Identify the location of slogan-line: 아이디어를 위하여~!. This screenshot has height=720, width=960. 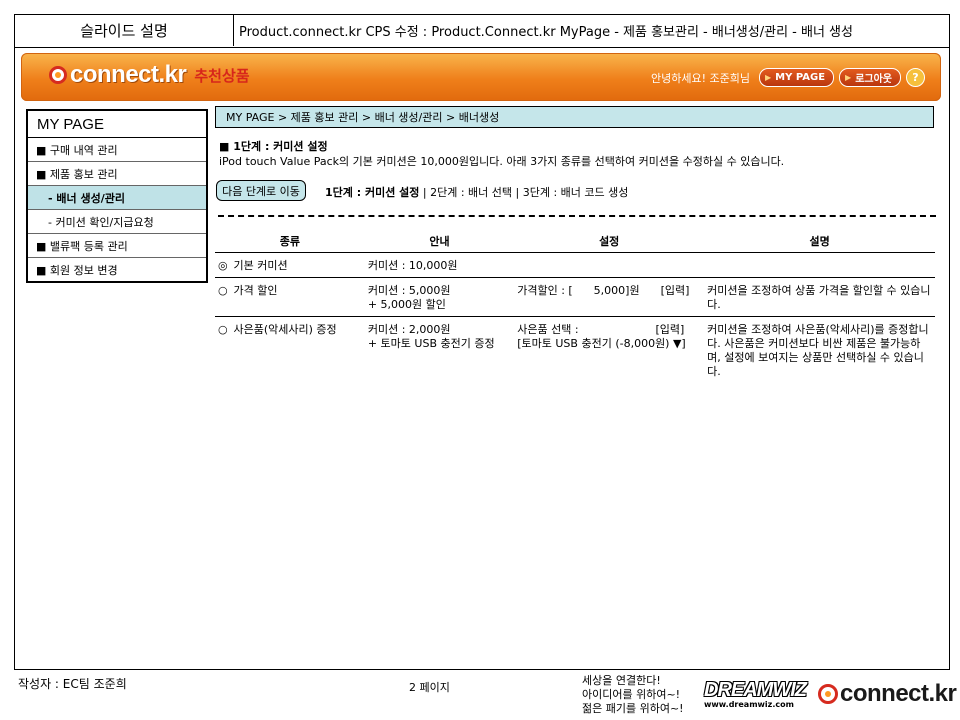
(631, 694).